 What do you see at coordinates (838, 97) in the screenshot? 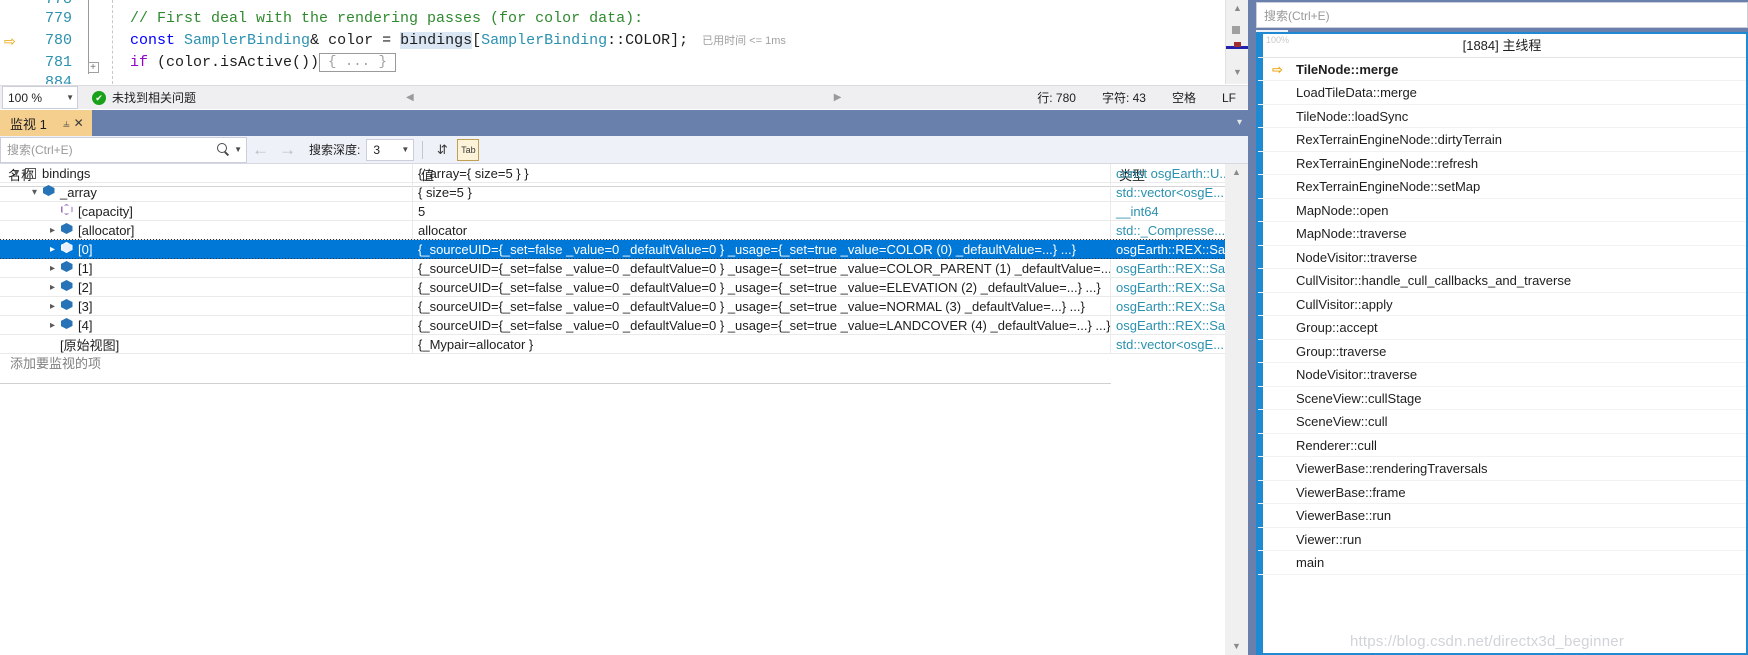
I see `next-issue-arrow-icon: ▶` at bounding box center [838, 97].